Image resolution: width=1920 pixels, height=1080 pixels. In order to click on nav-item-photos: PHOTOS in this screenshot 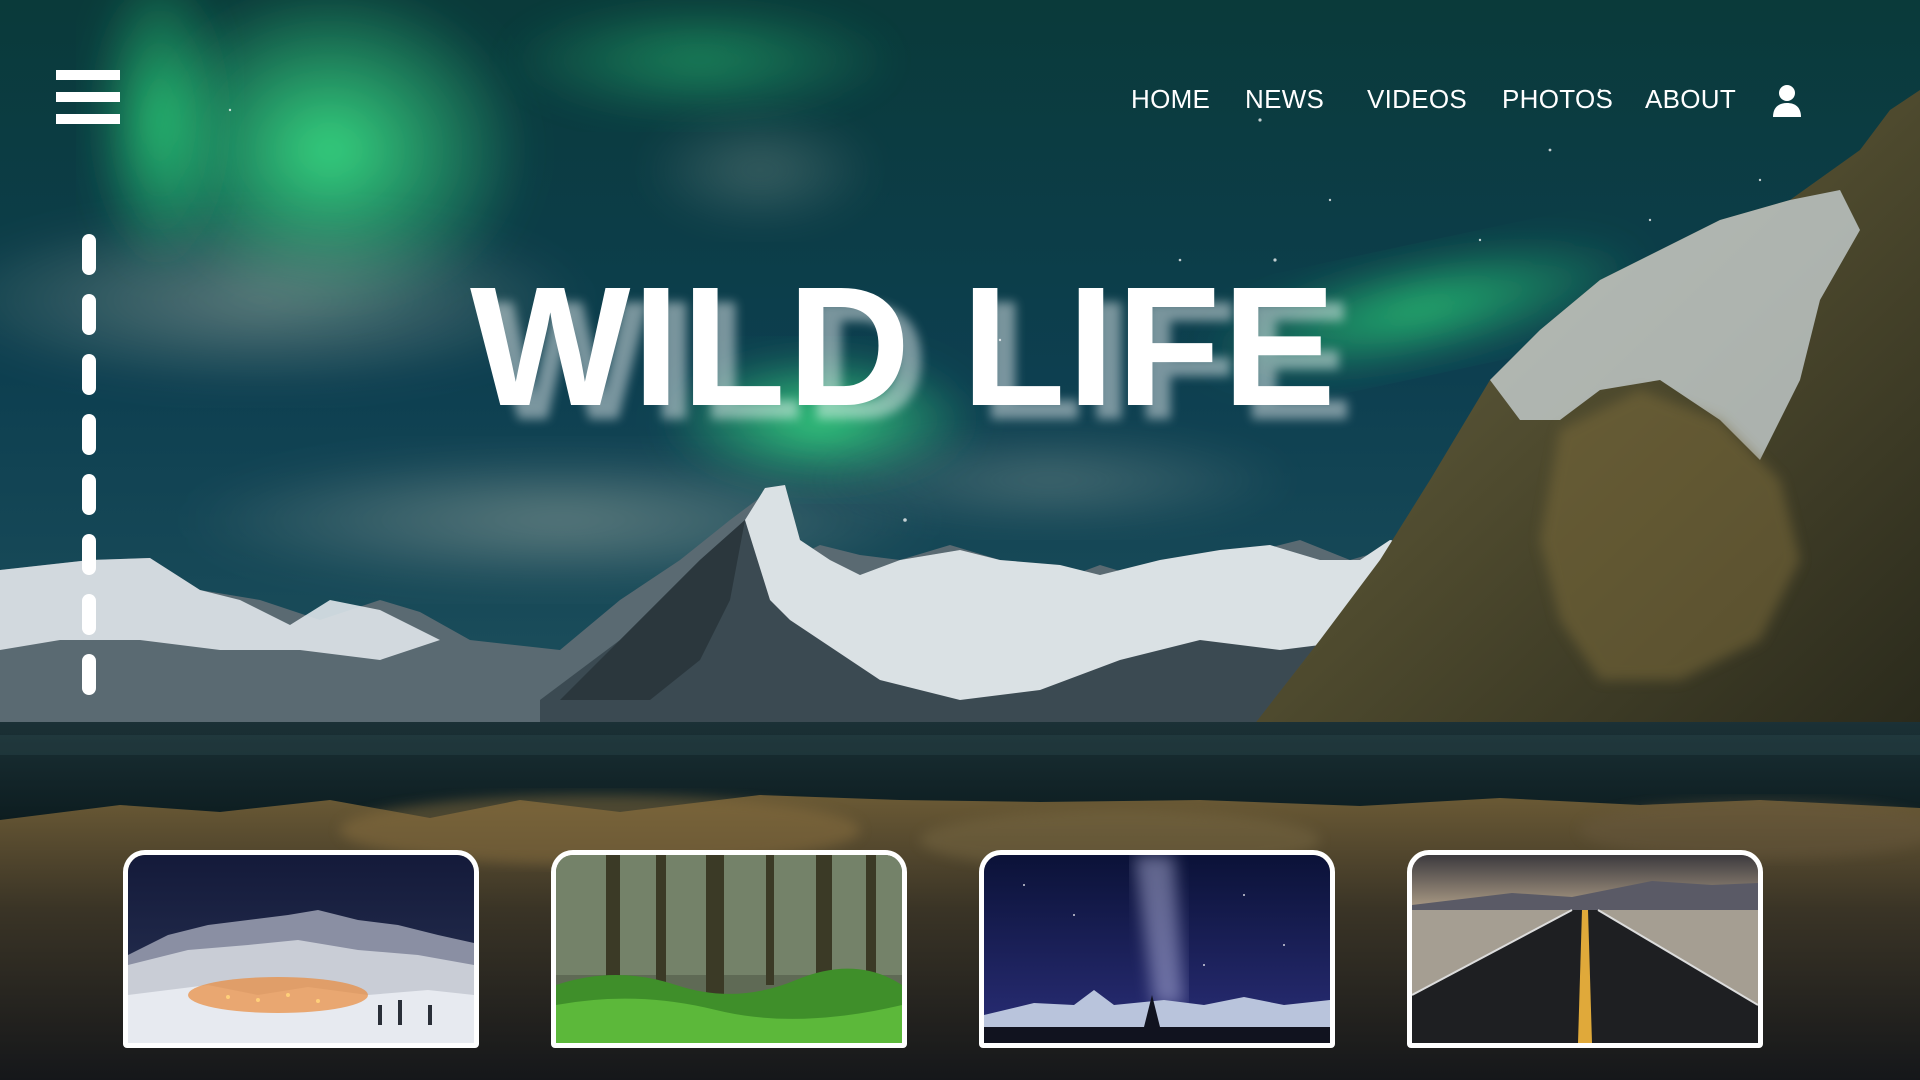, I will do `click(1557, 99)`.